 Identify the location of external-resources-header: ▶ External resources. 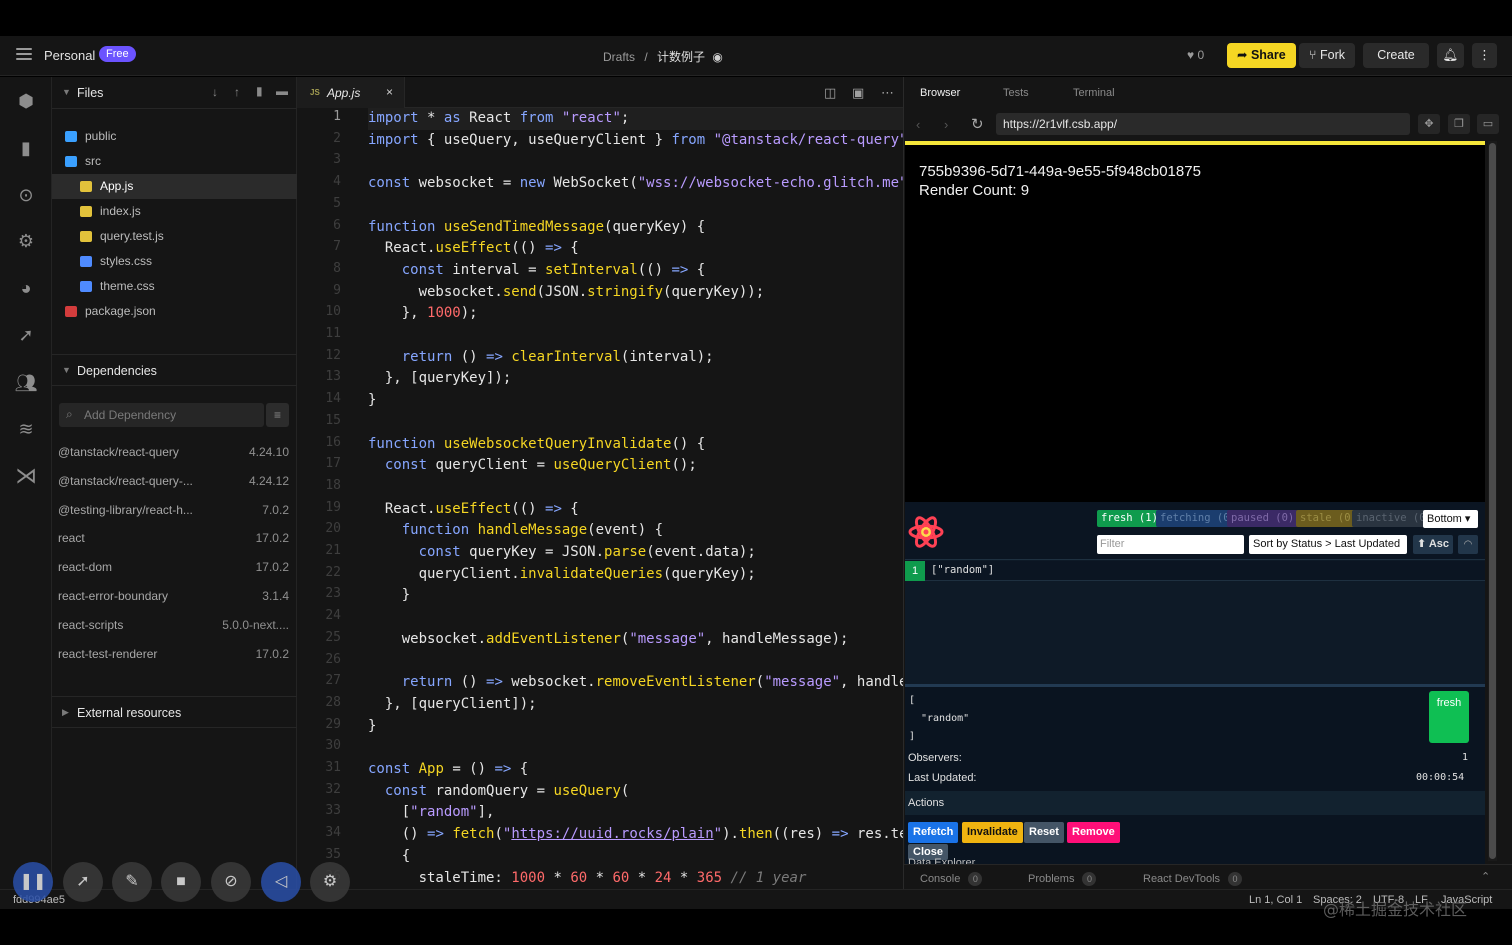
(174, 712).